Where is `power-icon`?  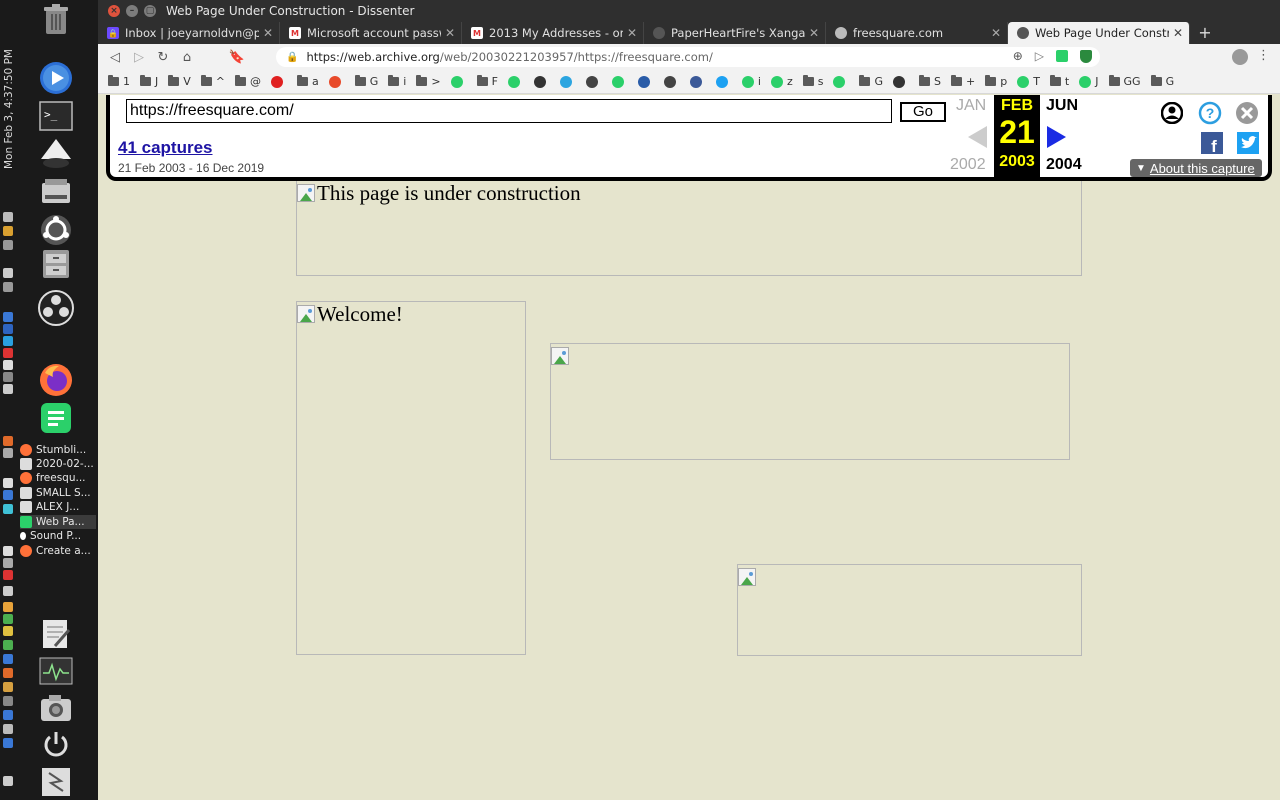
power-icon is located at coordinates (56, 744).